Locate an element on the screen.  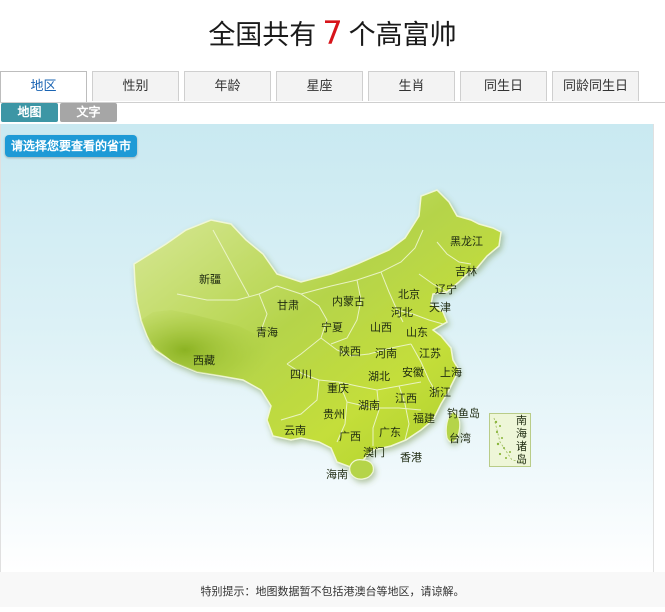
province-label-yunnan: 云南 is located at coordinates (295, 430).